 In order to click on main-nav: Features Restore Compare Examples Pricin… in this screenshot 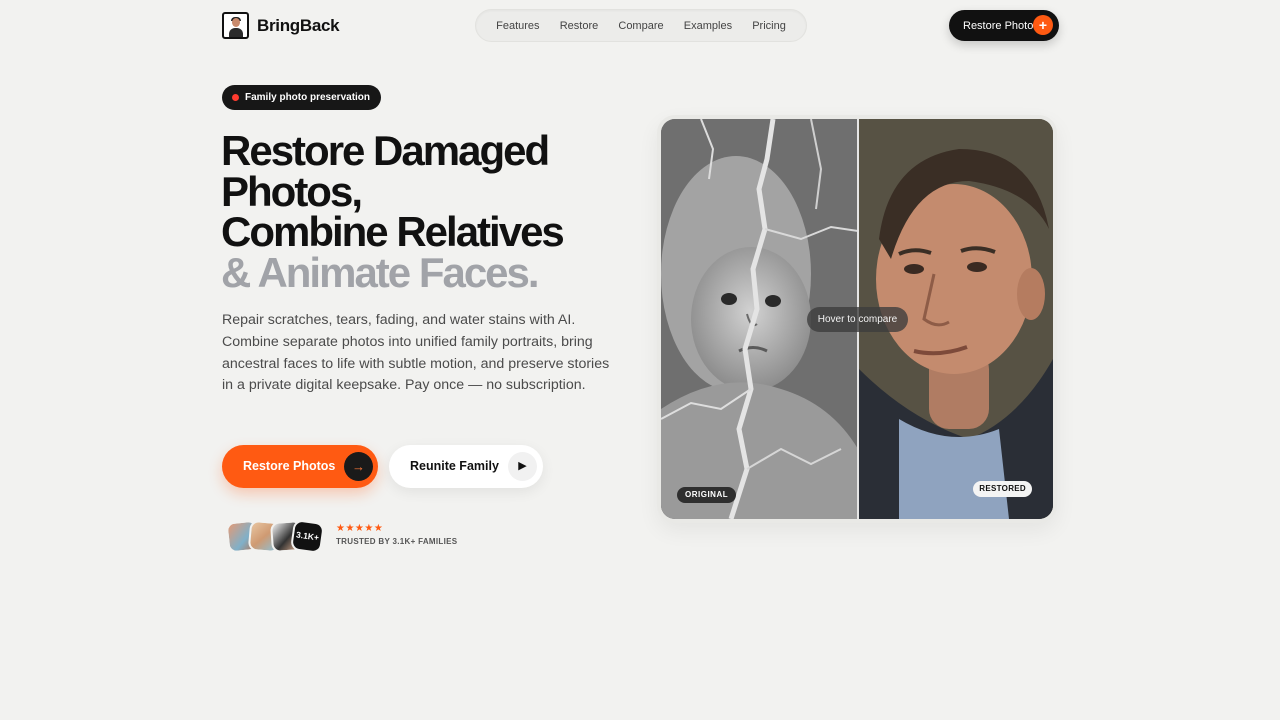, I will do `click(641, 25)`.